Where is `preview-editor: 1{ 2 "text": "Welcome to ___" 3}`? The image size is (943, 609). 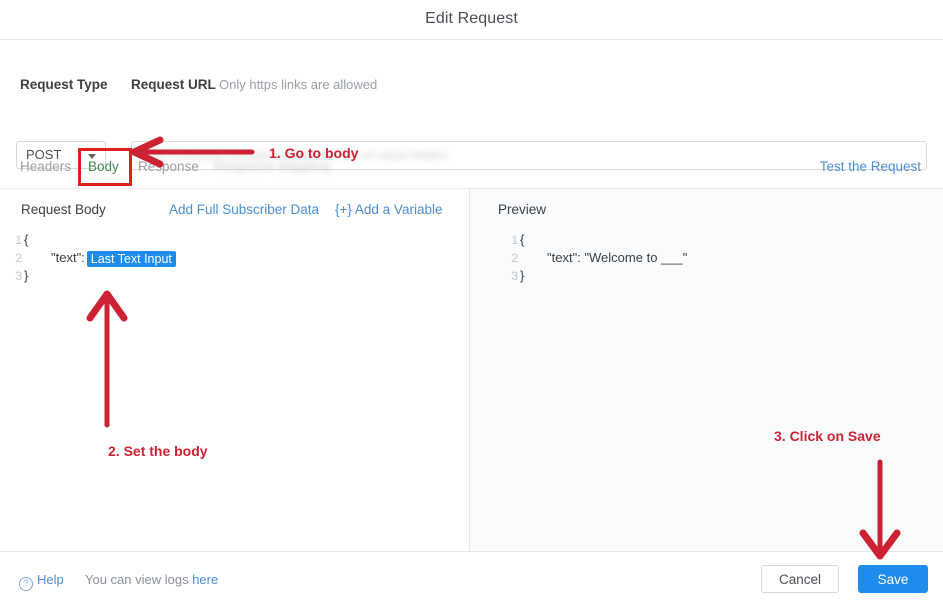 preview-editor: 1{ 2 "text": "Welcome to ___" 3} is located at coordinates (591, 258).